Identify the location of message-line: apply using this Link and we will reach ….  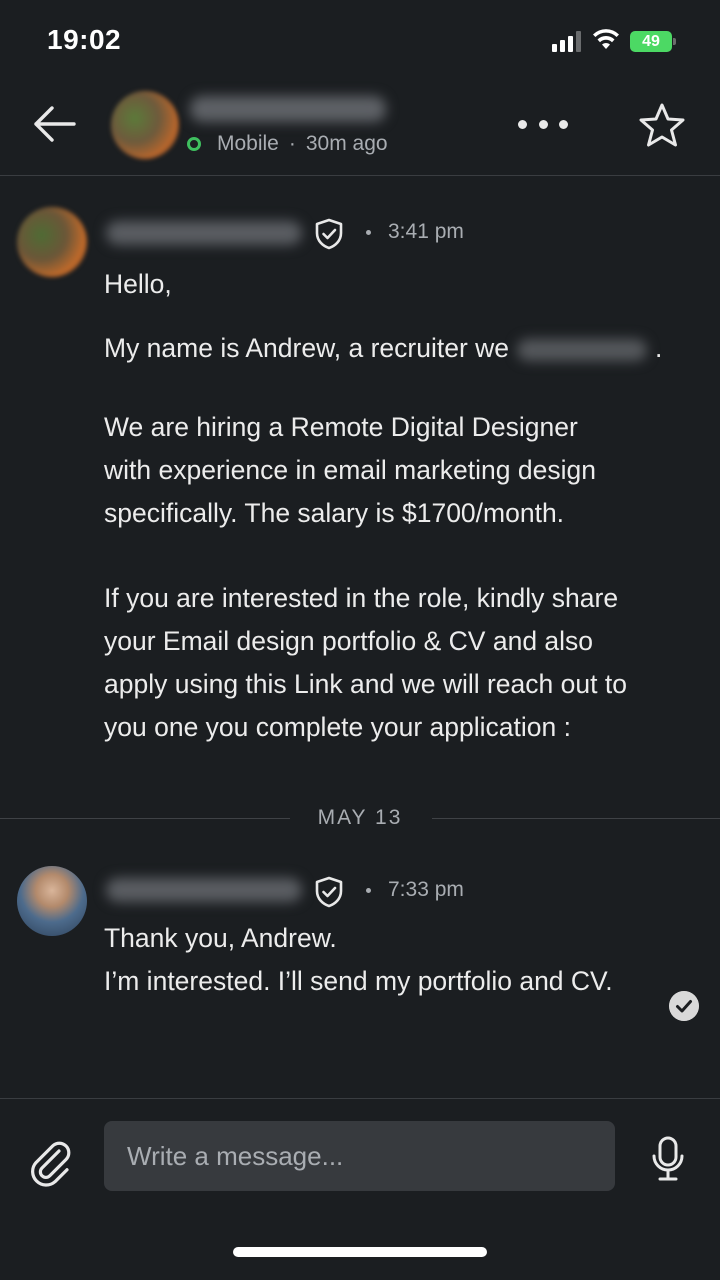
(365, 684).